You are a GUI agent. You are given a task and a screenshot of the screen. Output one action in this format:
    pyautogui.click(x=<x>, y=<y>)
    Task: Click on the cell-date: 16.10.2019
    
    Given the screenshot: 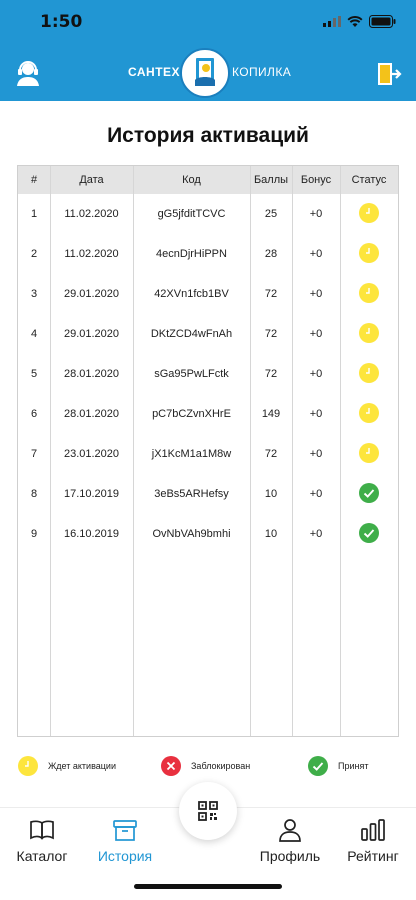 What is the action you would take?
    pyautogui.click(x=91, y=534)
    